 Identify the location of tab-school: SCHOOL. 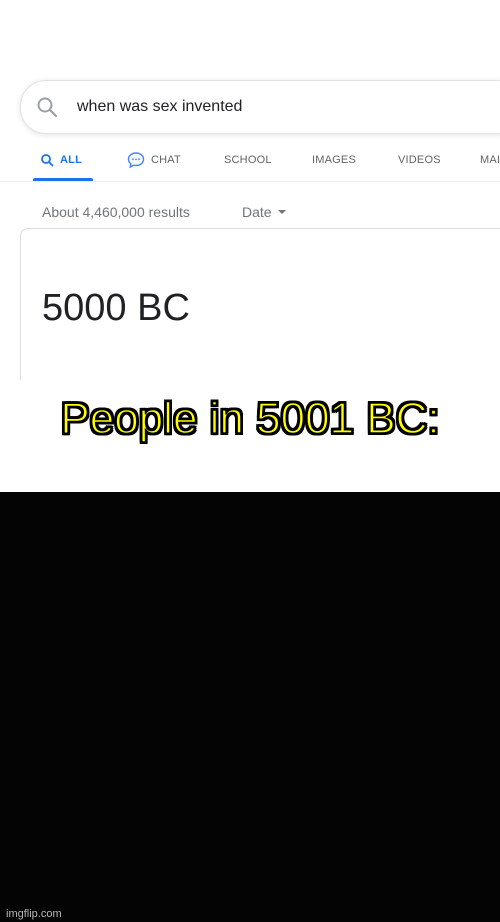
(248, 160).